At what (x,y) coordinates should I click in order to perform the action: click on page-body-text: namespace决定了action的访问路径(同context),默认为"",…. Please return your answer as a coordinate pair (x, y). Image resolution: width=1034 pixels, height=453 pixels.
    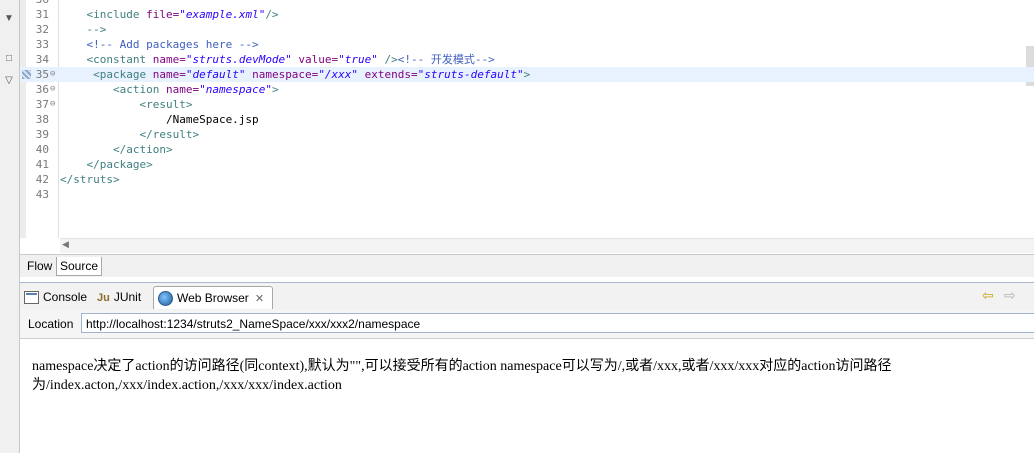
    Looking at the image, I should click on (462, 376).